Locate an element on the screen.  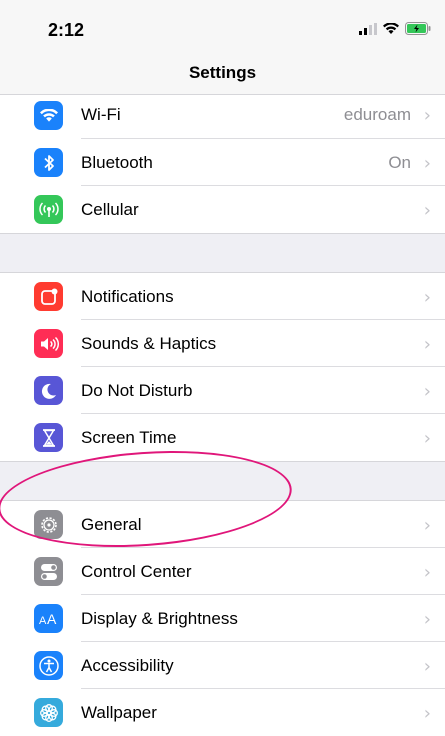
settings-row-cellular: Cellular › is located at coordinates (222, 209).